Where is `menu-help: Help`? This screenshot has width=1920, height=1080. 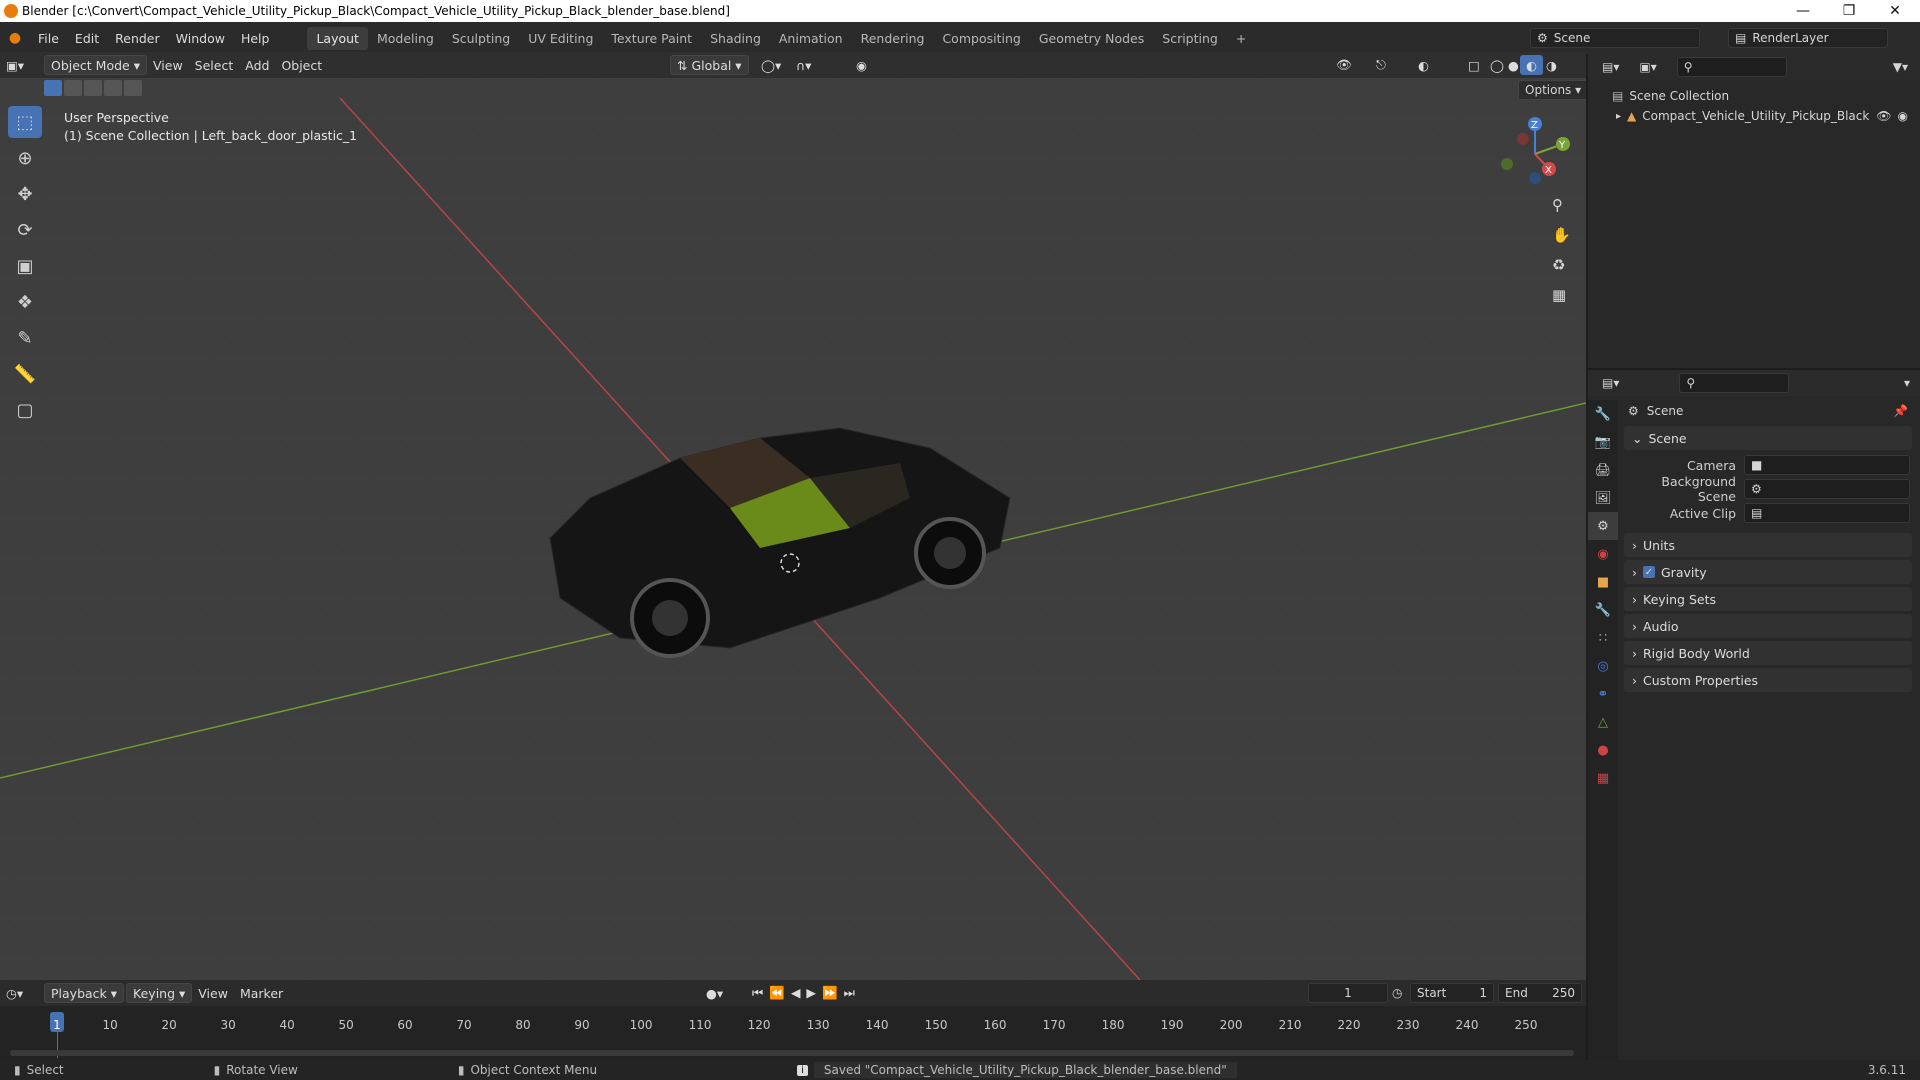
menu-help: Help is located at coordinates (255, 38).